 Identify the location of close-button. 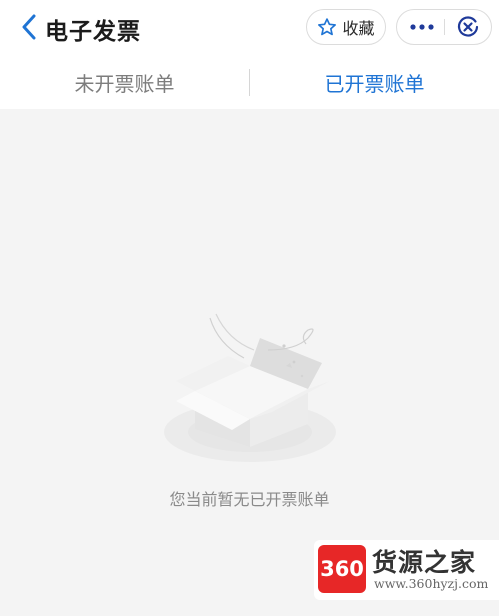
(468, 27).